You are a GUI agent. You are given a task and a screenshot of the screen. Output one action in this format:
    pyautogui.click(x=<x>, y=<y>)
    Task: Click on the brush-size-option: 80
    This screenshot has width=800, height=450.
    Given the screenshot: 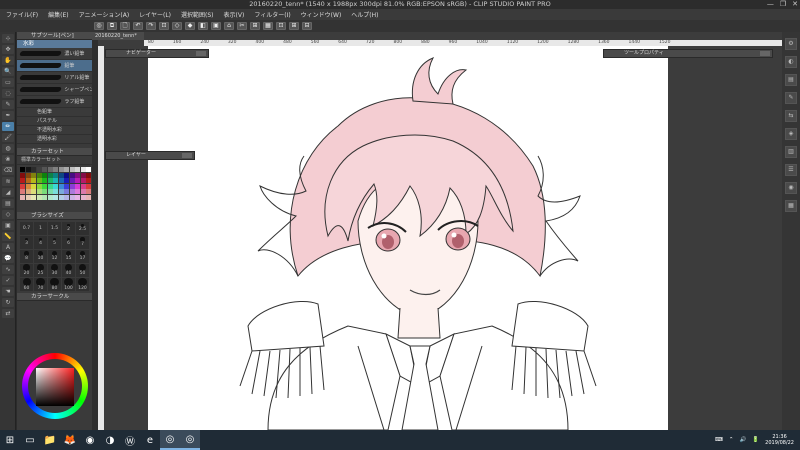 What is the action you would take?
    pyautogui.click(x=54, y=284)
    